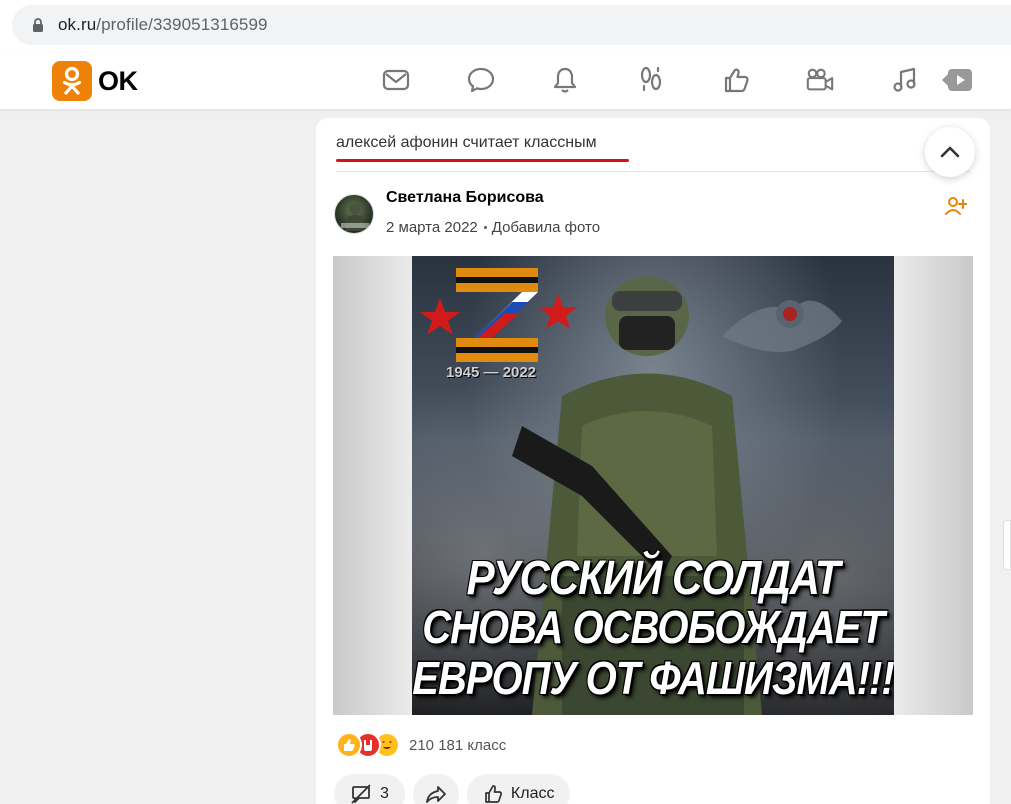 This screenshot has height=804, width=1011. I want to click on post-action: Добавила фото, so click(546, 227).